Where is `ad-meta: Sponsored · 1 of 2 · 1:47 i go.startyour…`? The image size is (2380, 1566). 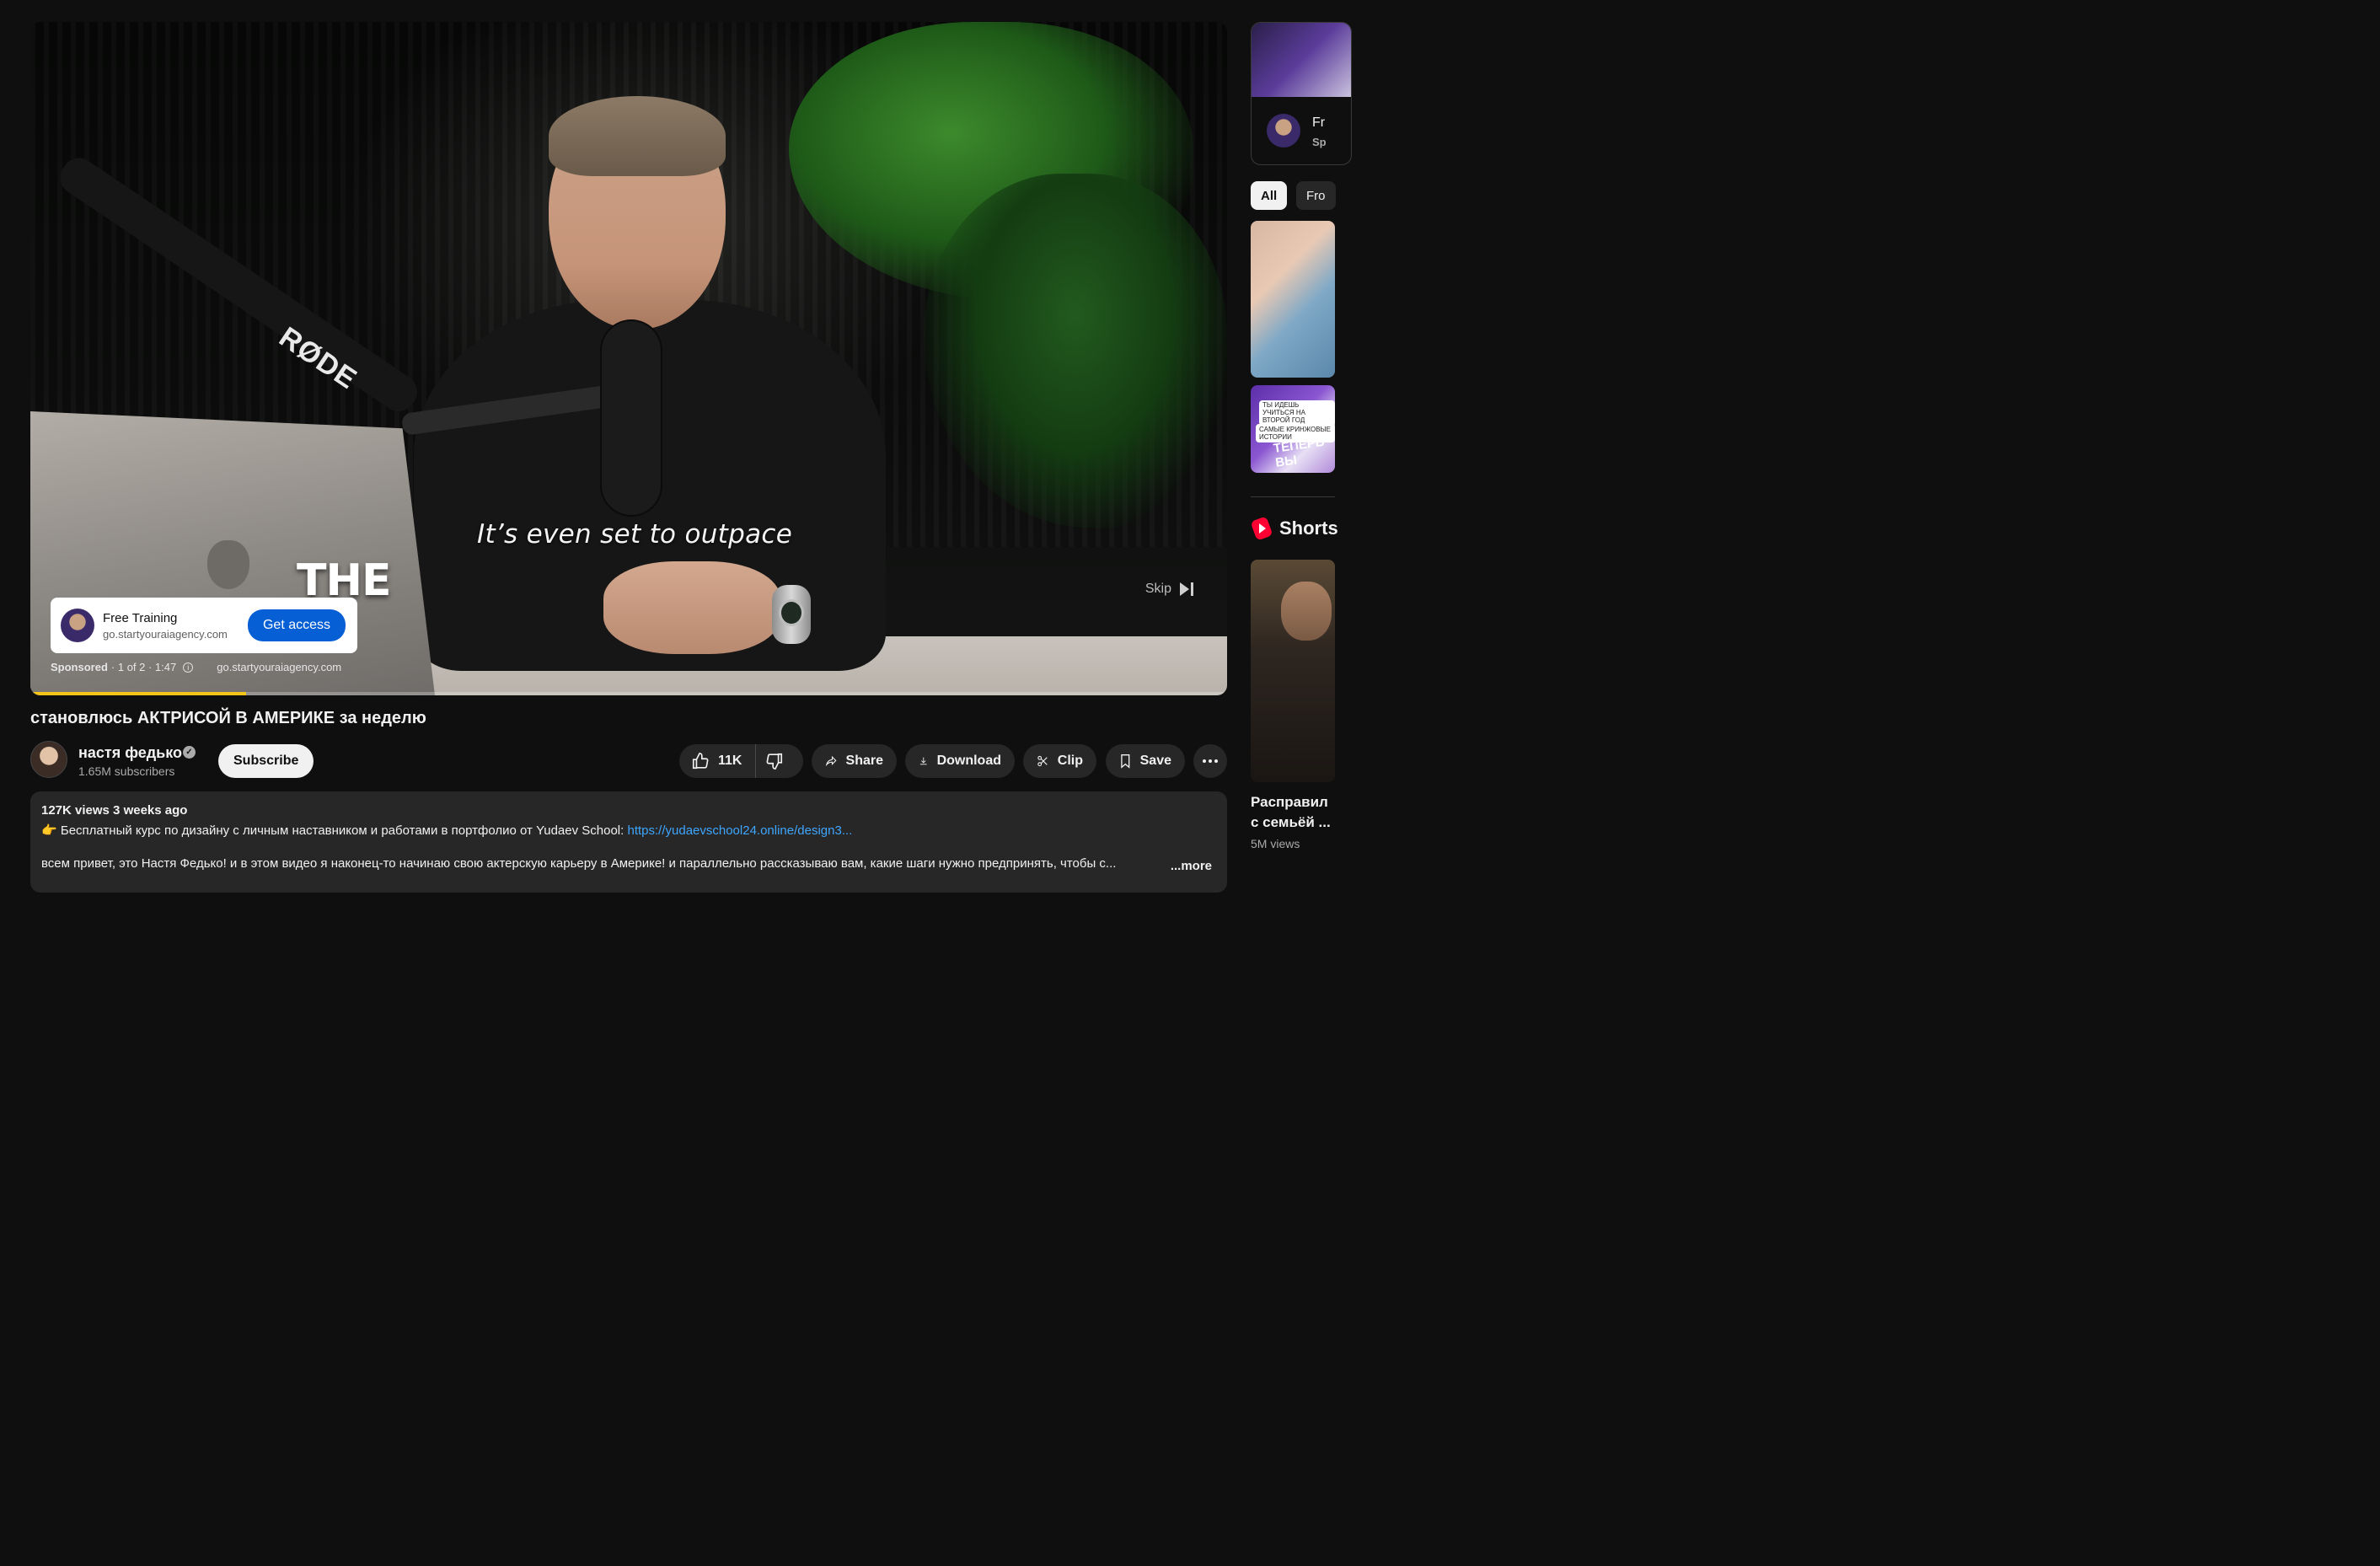 ad-meta: Sponsored · 1 of 2 · 1:47 i go.startyour… is located at coordinates (196, 667).